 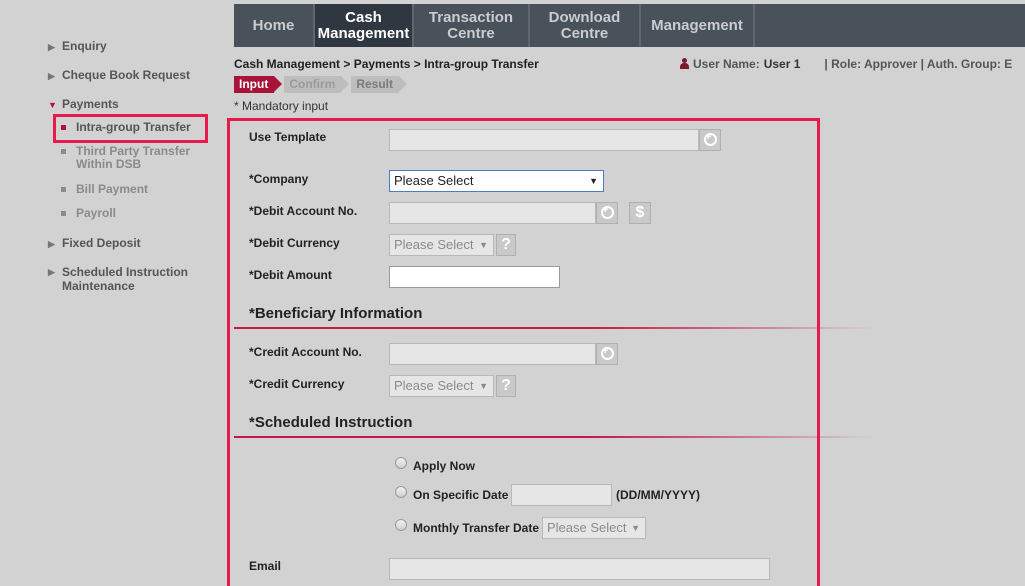 What do you see at coordinates (658, 495) in the screenshot?
I see `date-format-hint: (DD/MM/YYYY)` at bounding box center [658, 495].